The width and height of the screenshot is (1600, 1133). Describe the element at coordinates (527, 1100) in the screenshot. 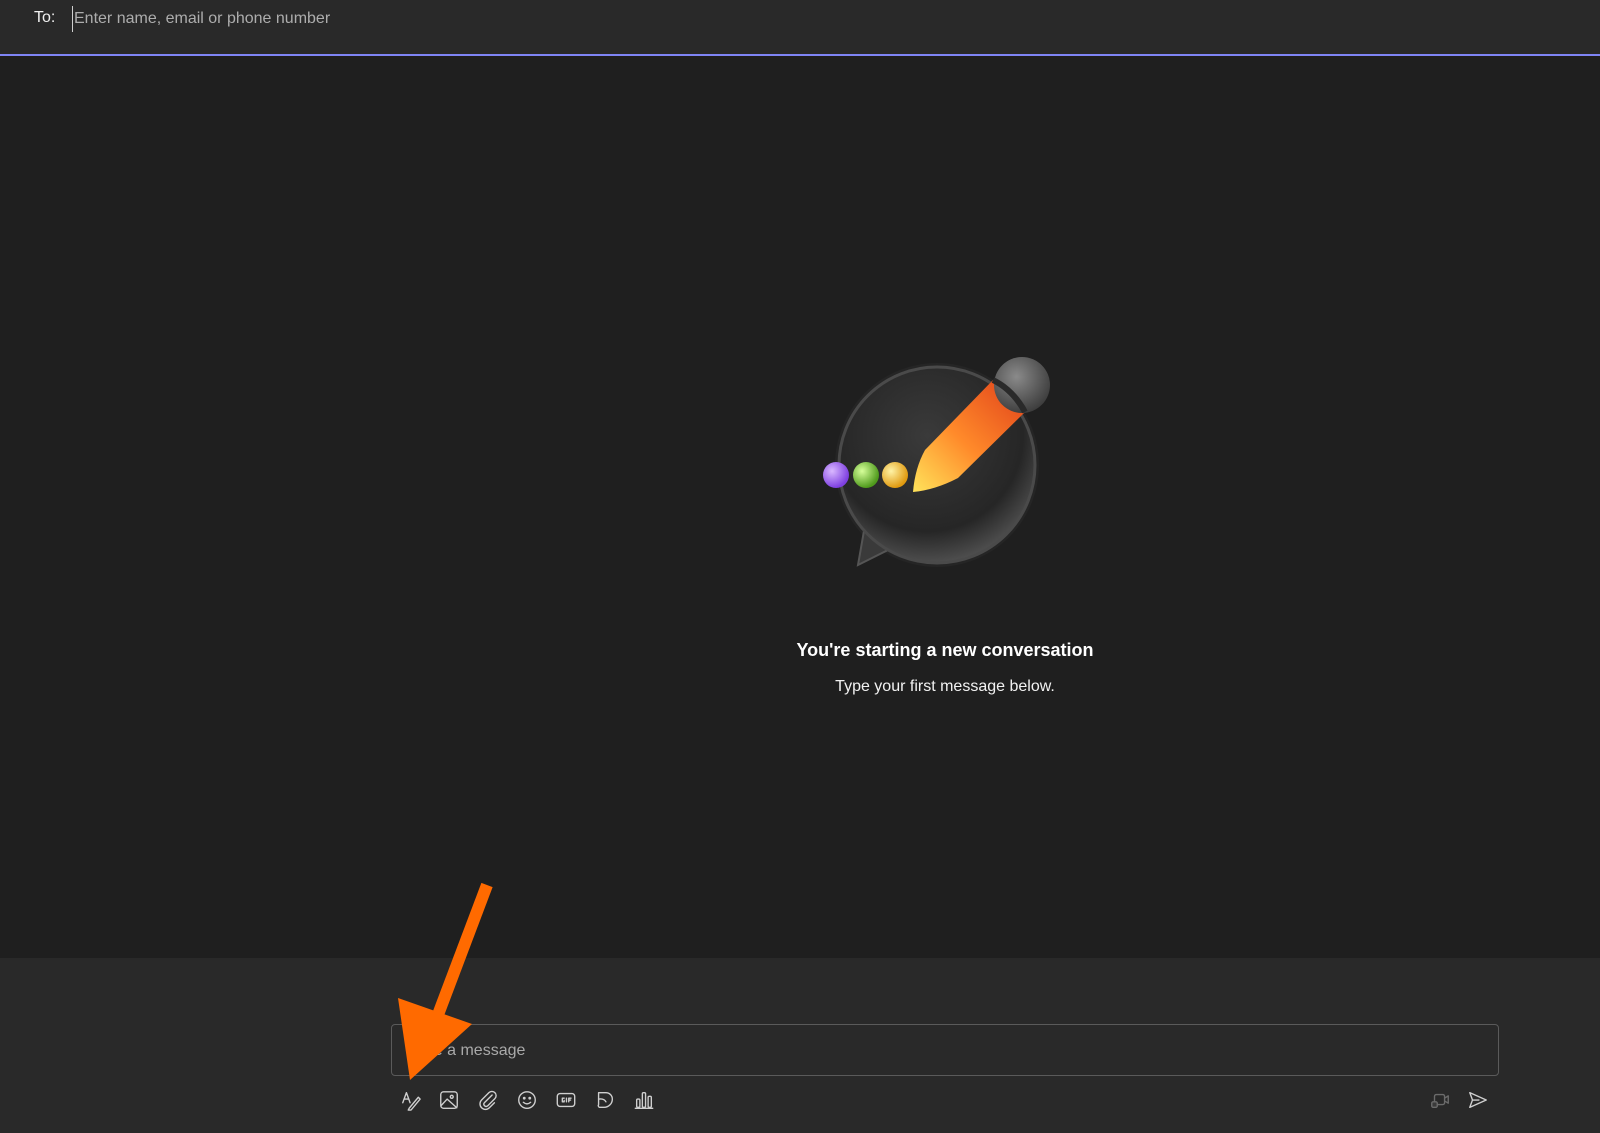

I see `emoji-icon` at that location.